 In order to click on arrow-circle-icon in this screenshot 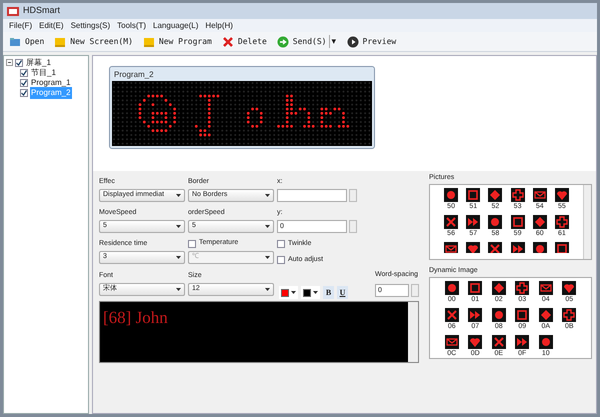, I will do `click(282, 42)`.